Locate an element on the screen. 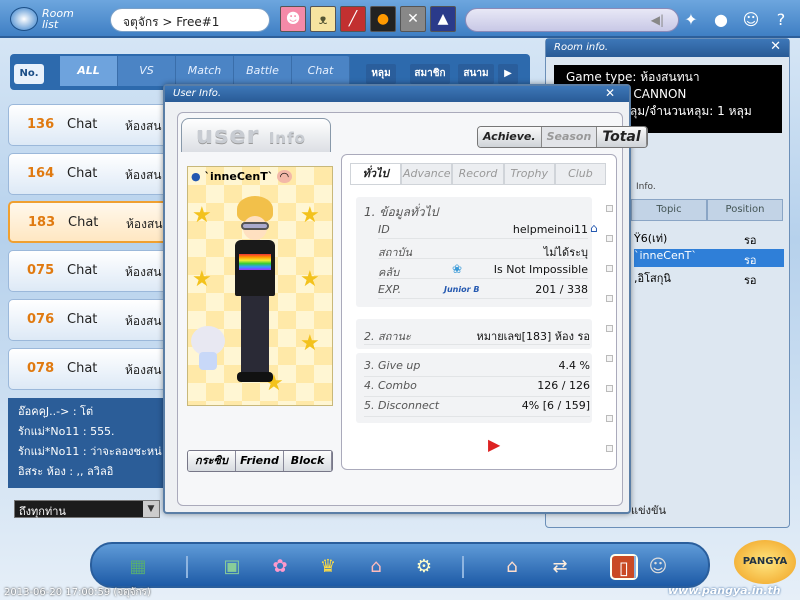 The height and width of the screenshot is (600, 800). tab-advance: Advance is located at coordinates (427, 174).